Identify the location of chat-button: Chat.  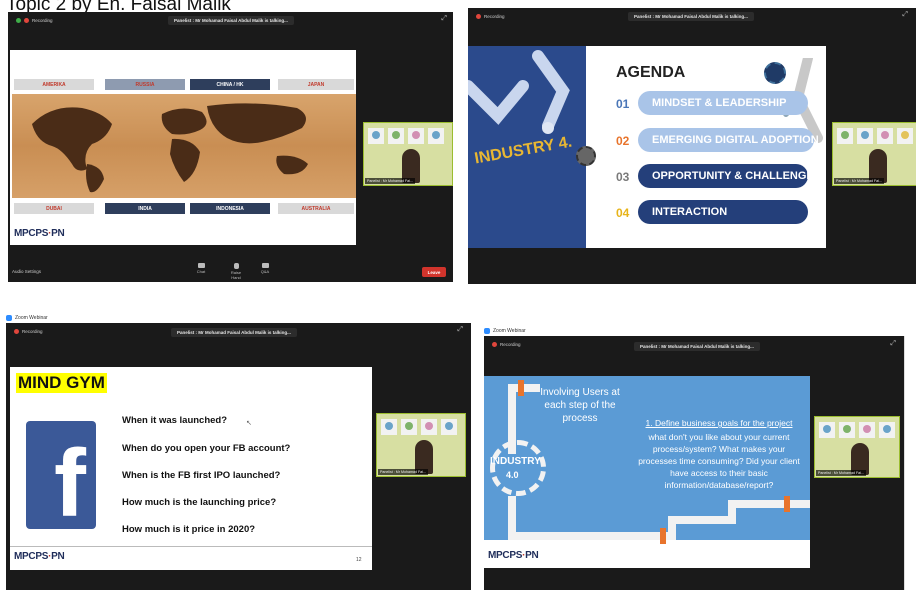
(201, 268).